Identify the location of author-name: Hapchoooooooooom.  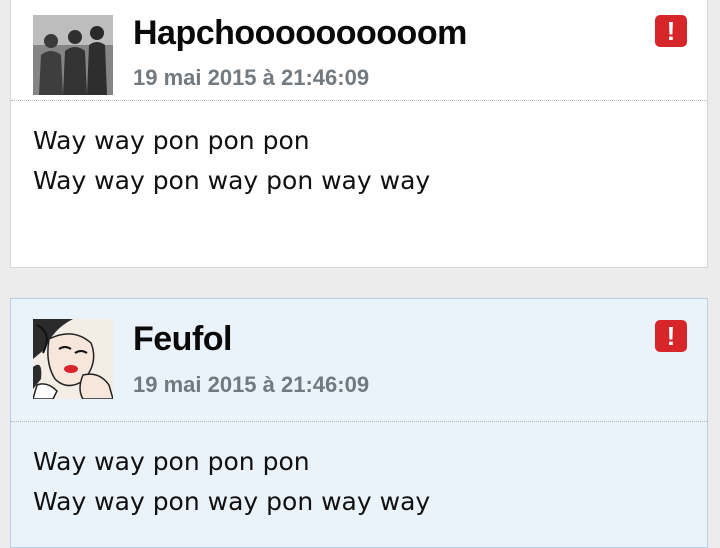
(300, 33).